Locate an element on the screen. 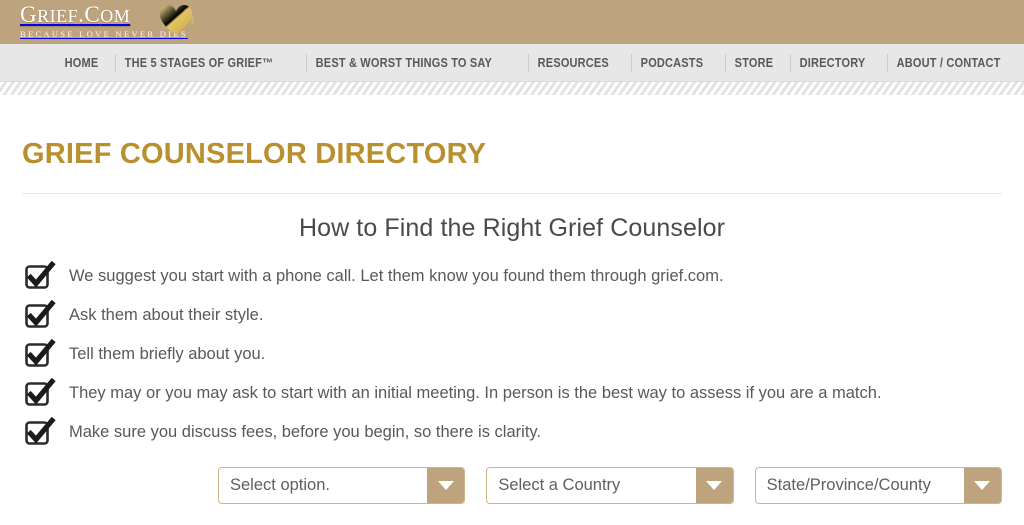 Image resolution: width=1024 pixels, height=525 pixels. select-state-value: State/Province/County is located at coordinates (848, 485).